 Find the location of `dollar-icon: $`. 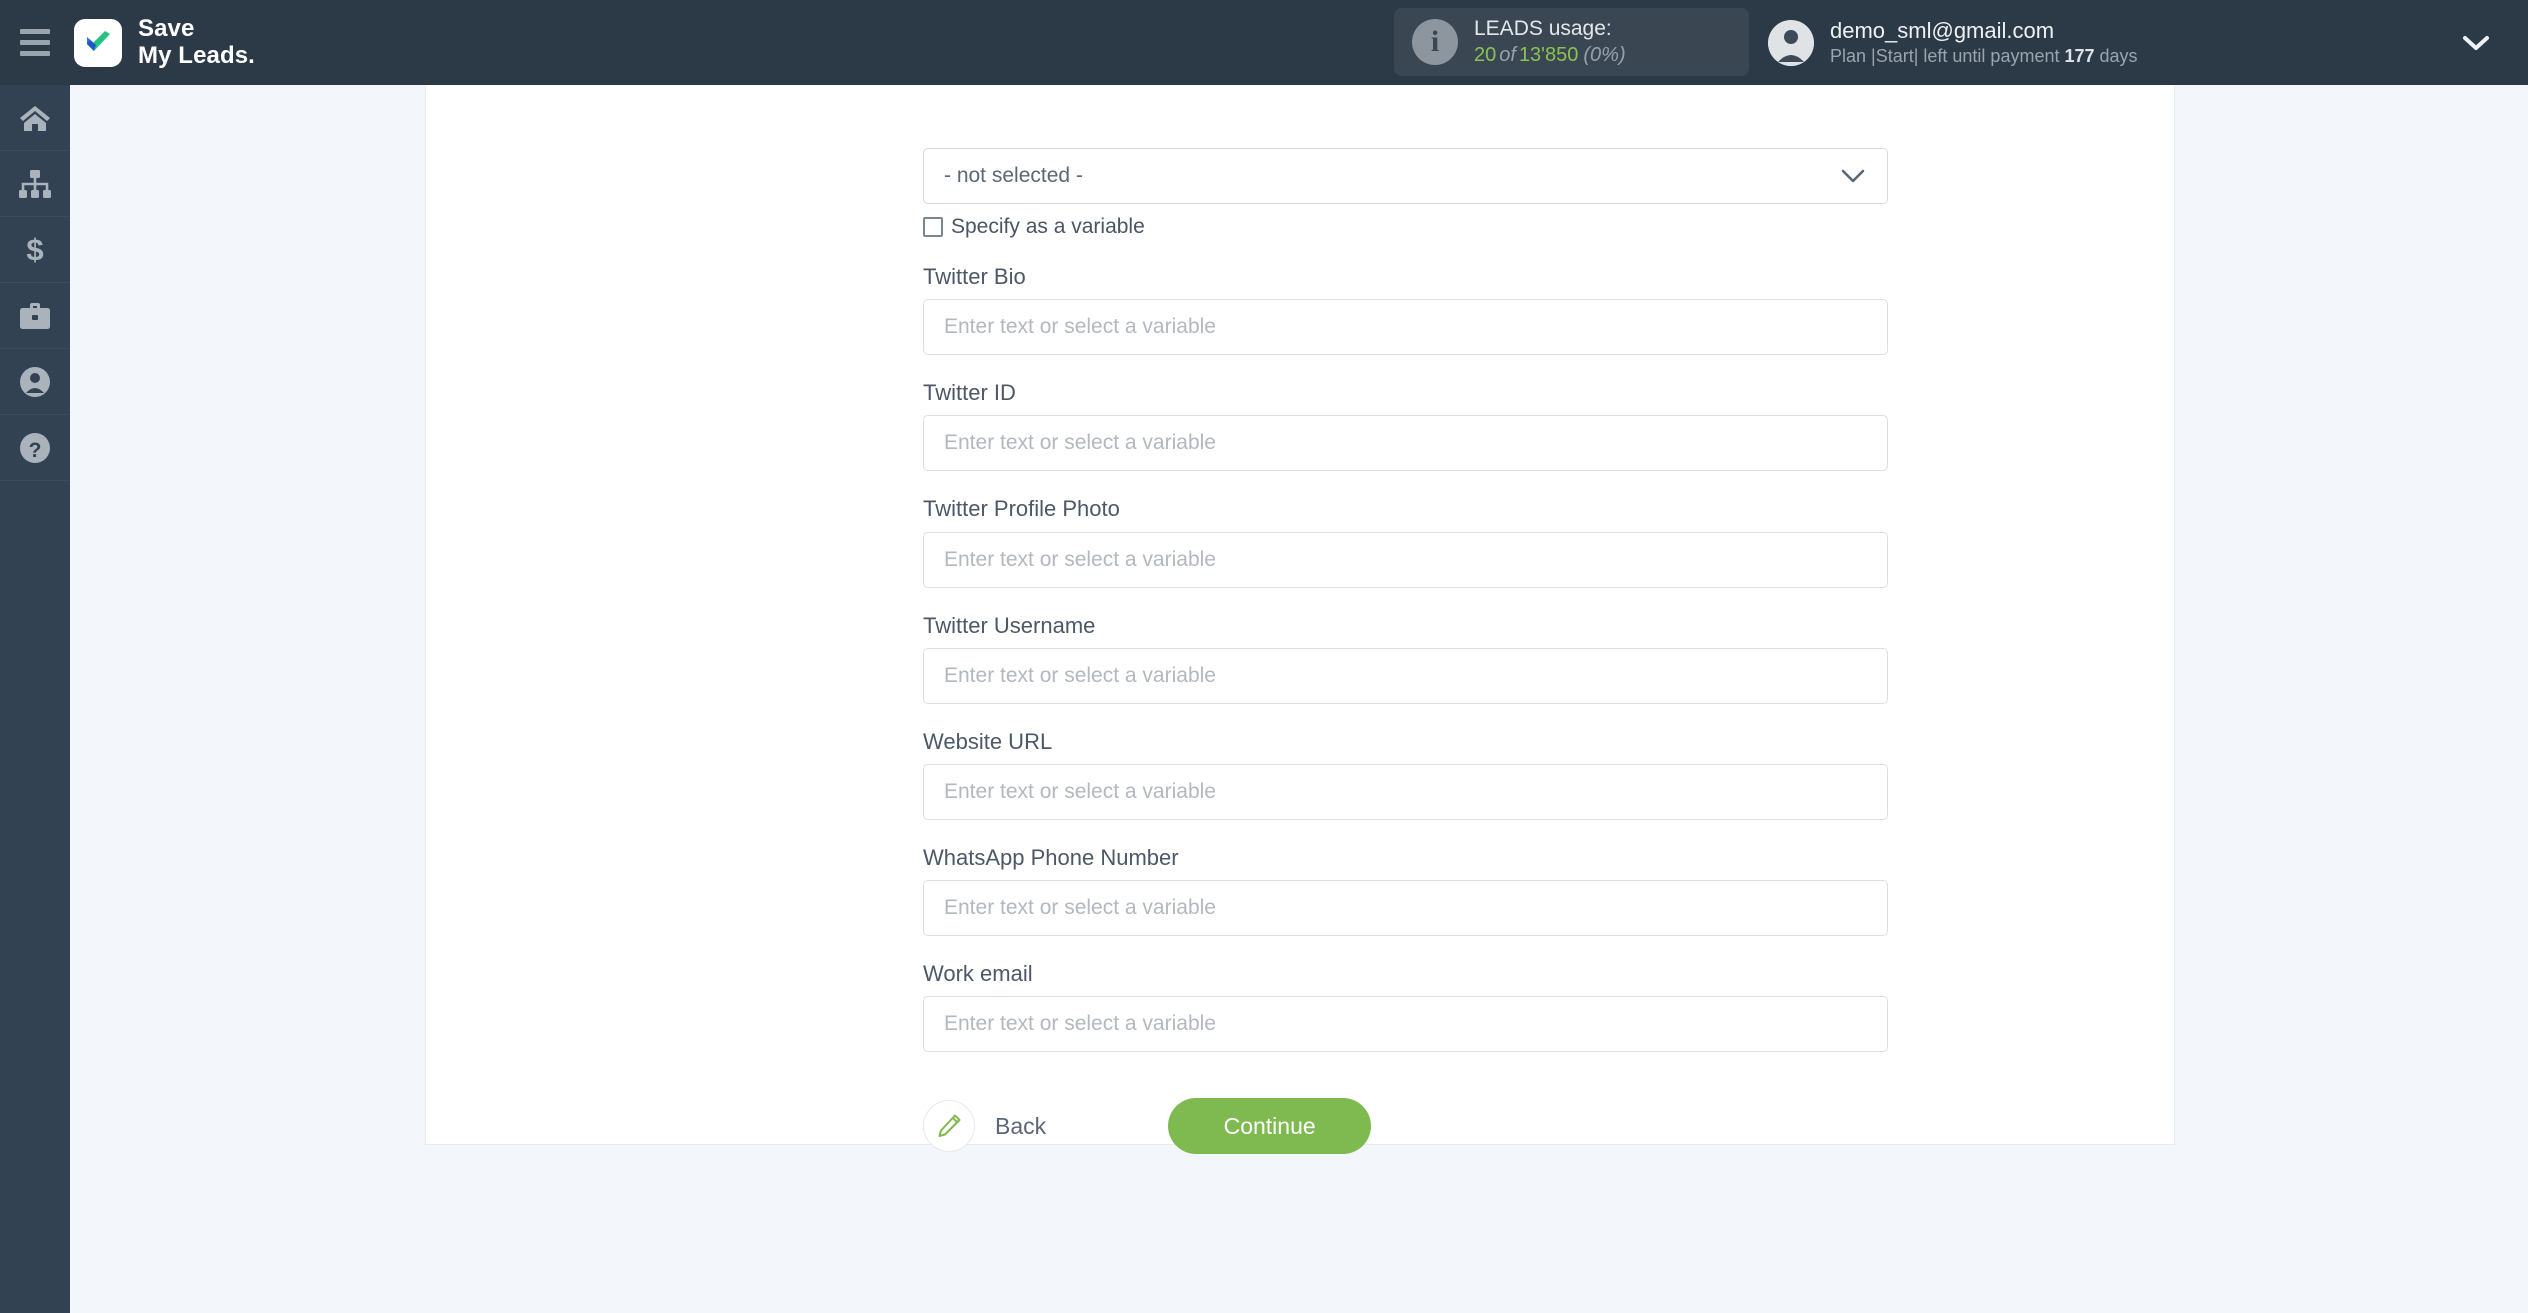

dollar-icon: $ is located at coordinates (35, 250).